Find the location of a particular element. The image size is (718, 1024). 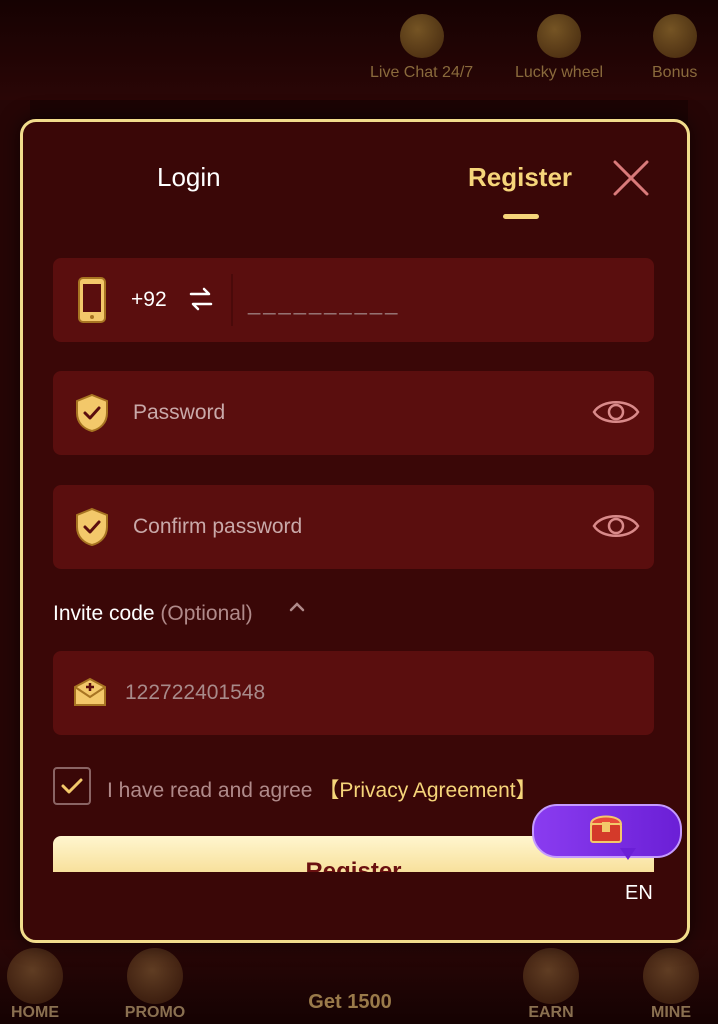

invite-code-title: Invite code is located at coordinates (104, 613).